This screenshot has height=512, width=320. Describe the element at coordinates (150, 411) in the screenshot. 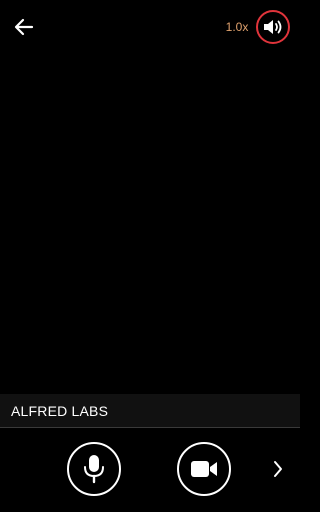

I see `device-name-bar: ALFRED LABS` at that location.